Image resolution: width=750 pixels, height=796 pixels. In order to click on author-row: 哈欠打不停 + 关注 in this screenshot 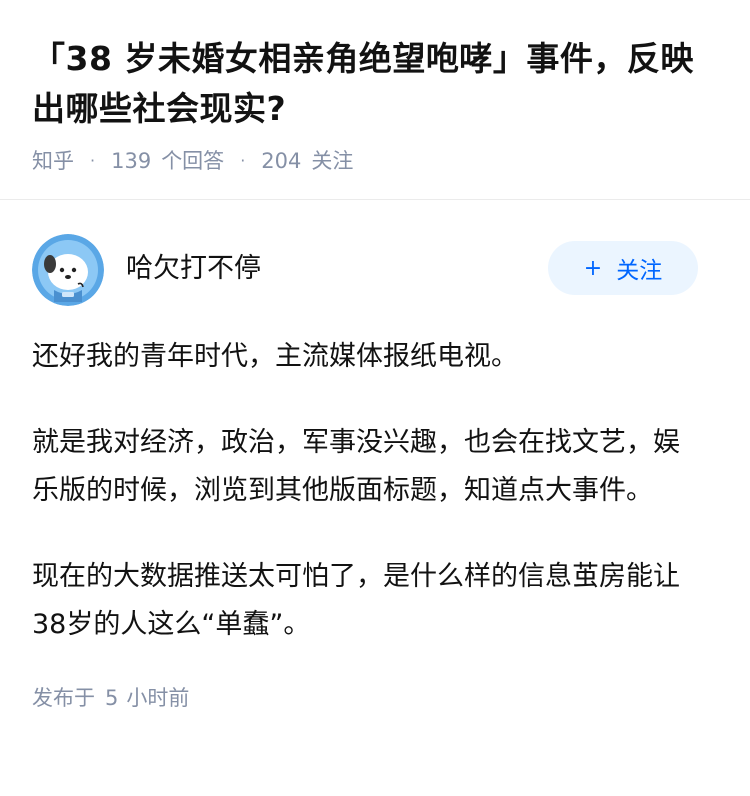, I will do `click(365, 270)`.